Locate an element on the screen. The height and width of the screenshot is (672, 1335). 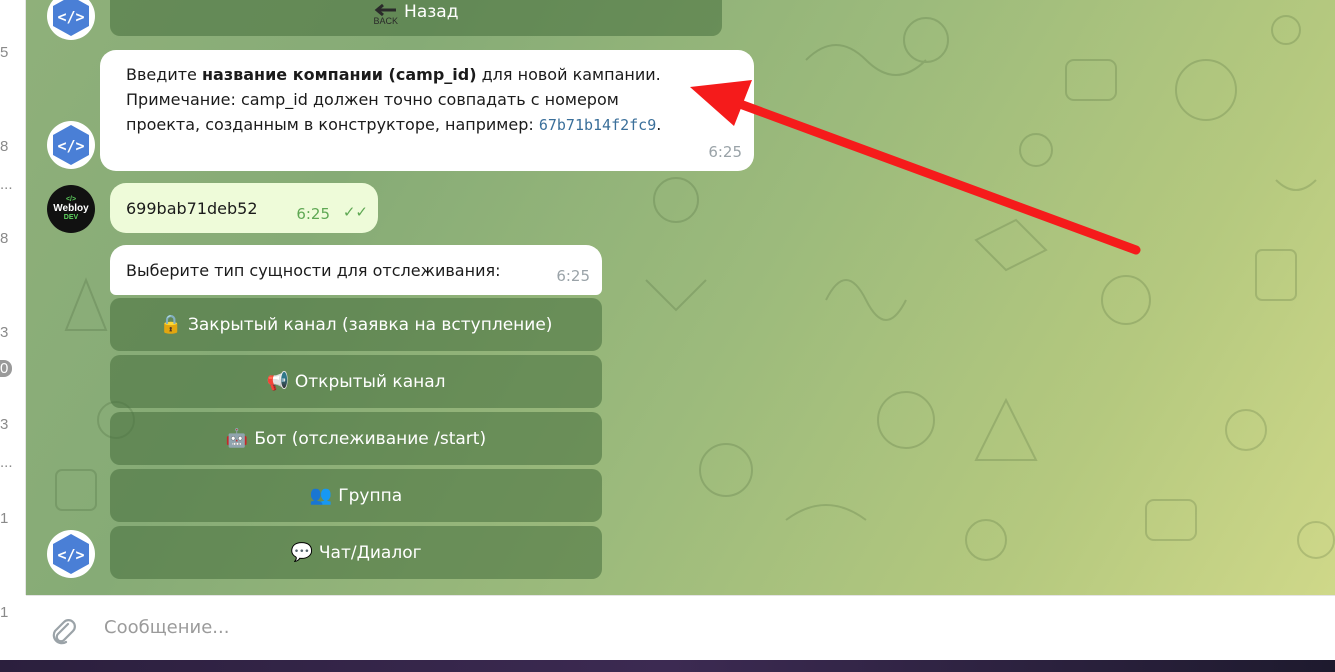
keyboard-button-chat: 💬 Чат/Диалог is located at coordinates (356, 552).